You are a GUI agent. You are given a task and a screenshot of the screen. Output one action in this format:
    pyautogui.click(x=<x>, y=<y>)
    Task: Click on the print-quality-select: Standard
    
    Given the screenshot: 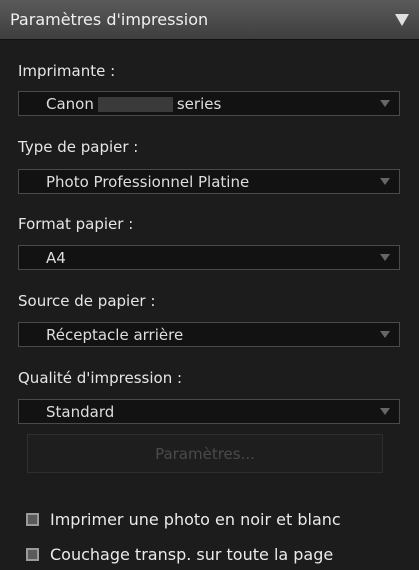 What is the action you would take?
    pyautogui.click(x=209, y=411)
    